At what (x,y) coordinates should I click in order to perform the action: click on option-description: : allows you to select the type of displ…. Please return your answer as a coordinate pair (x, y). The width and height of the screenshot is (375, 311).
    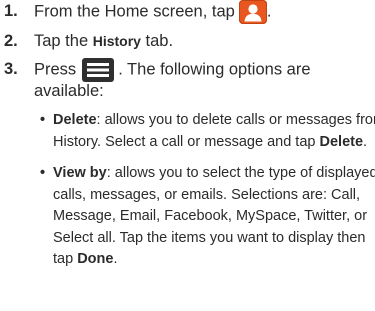
    Looking at the image, I should click on (240, 173).